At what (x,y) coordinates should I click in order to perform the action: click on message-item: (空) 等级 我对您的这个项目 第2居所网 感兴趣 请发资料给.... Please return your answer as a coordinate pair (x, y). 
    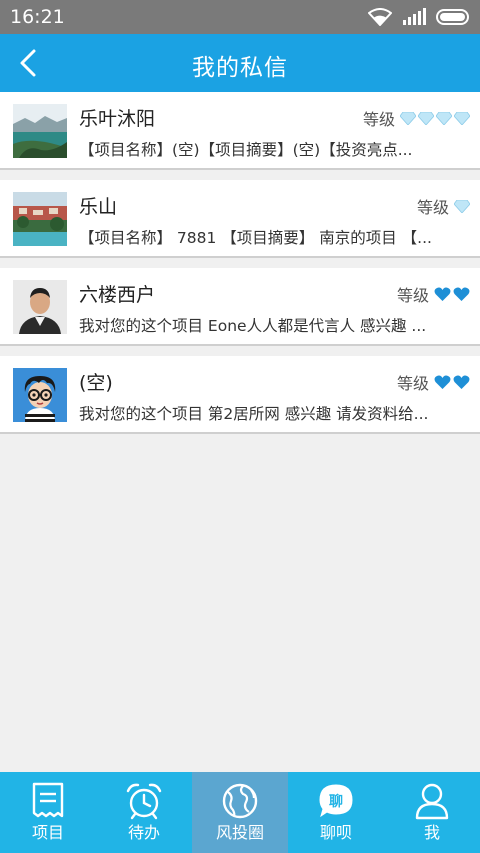
    Looking at the image, I should click on (240, 395).